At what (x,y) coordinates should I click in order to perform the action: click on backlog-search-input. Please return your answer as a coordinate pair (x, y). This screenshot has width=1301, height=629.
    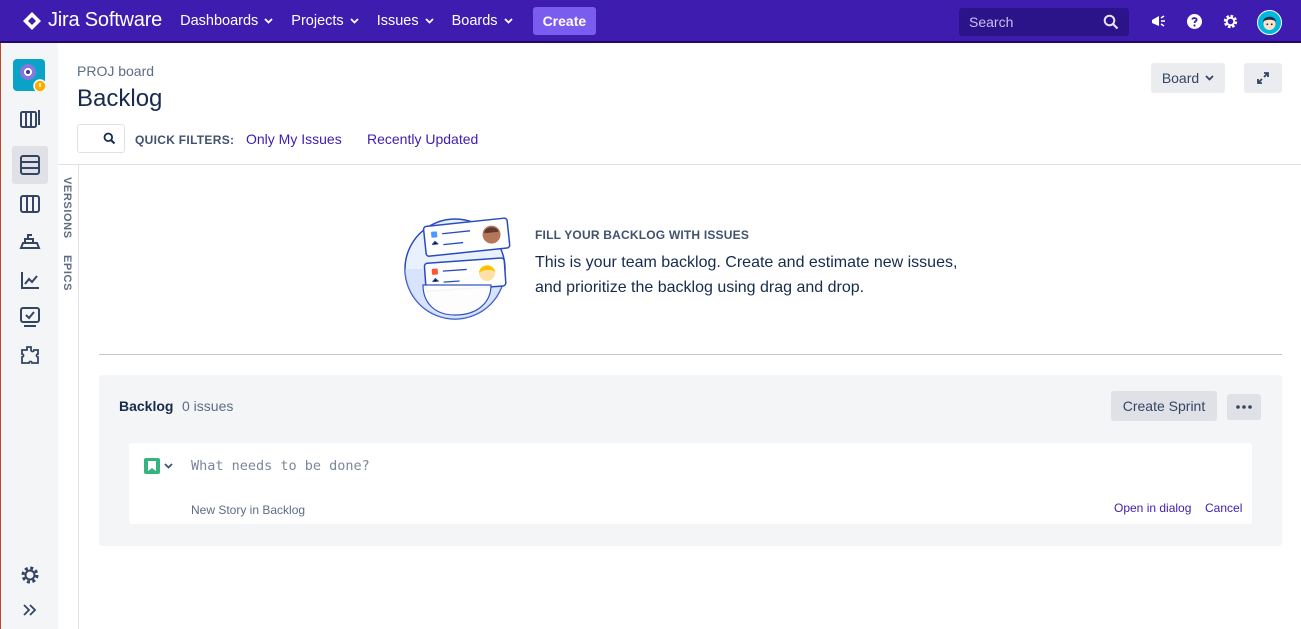
    Looking at the image, I should click on (101, 138).